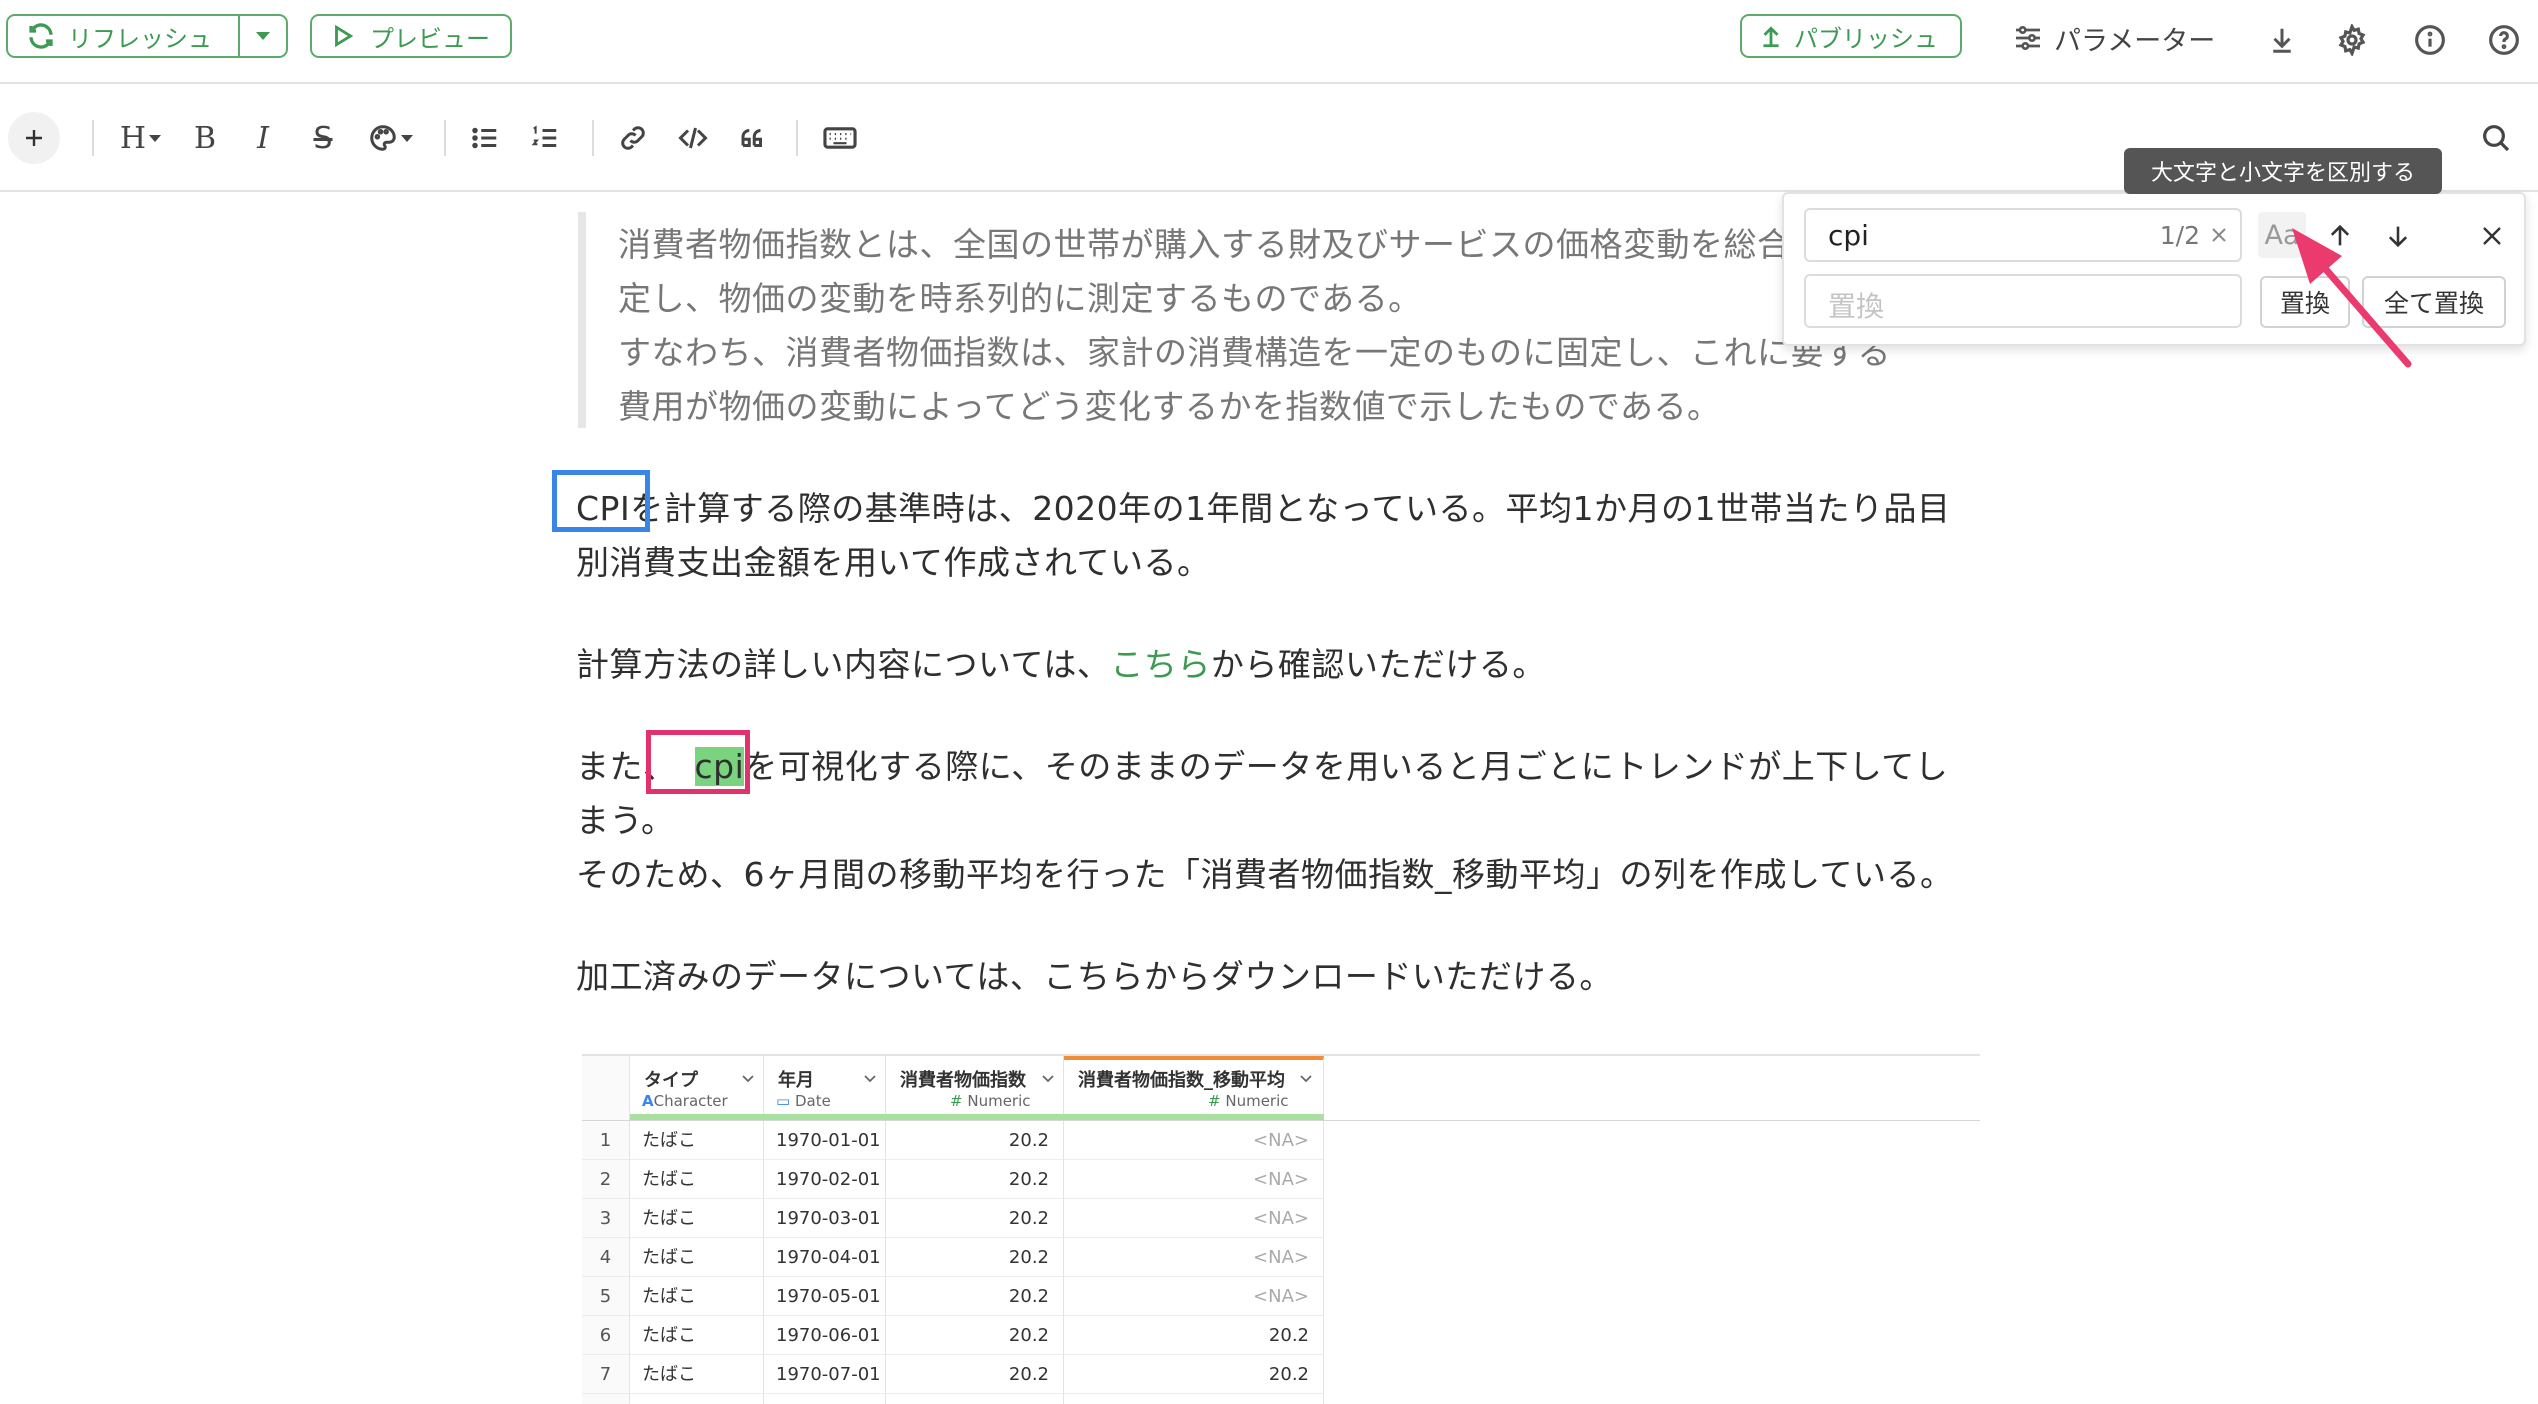 This screenshot has height=1404, width=2538. I want to click on search-icon, so click(2496, 138).